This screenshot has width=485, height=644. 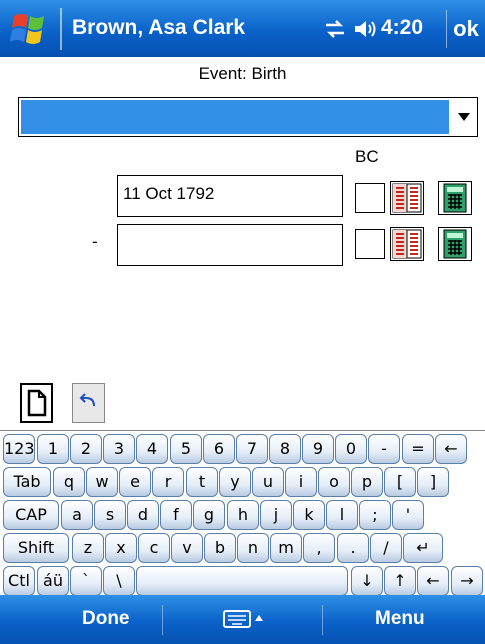 What do you see at coordinates (19, 581) in the screenshot?
I see `key: Ctl` at bounding box center [19, 581].